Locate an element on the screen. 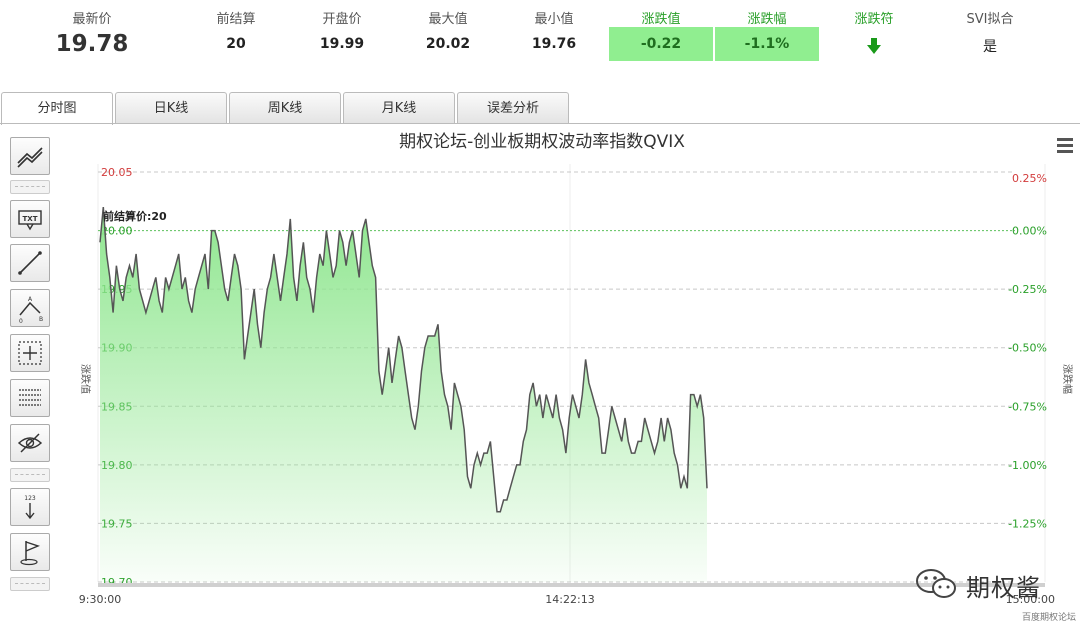  x-axis-bar is located at coordinates (571, 585).